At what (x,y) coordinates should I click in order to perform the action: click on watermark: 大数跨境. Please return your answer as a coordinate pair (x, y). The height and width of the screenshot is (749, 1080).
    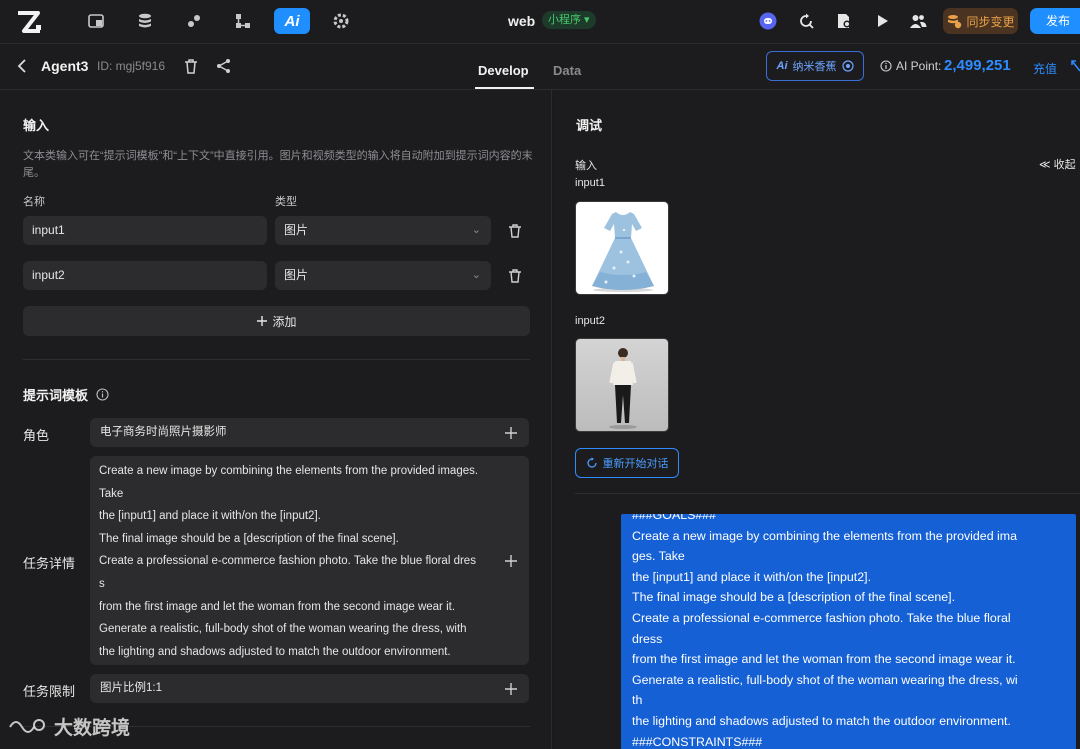
    Looking at the image, I should click on (69, 726).